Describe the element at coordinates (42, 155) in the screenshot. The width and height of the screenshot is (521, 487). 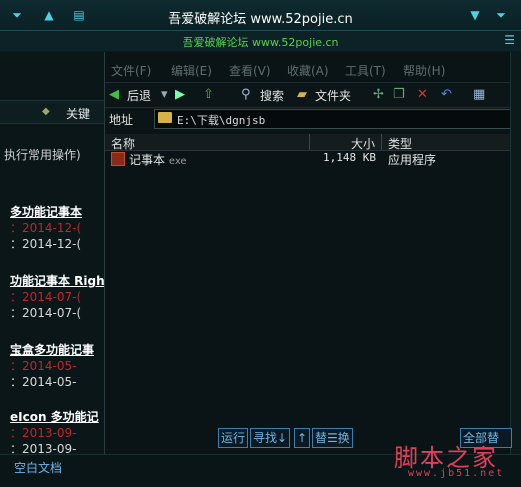
I see `ops-text: 执行常用操作)` at that location.